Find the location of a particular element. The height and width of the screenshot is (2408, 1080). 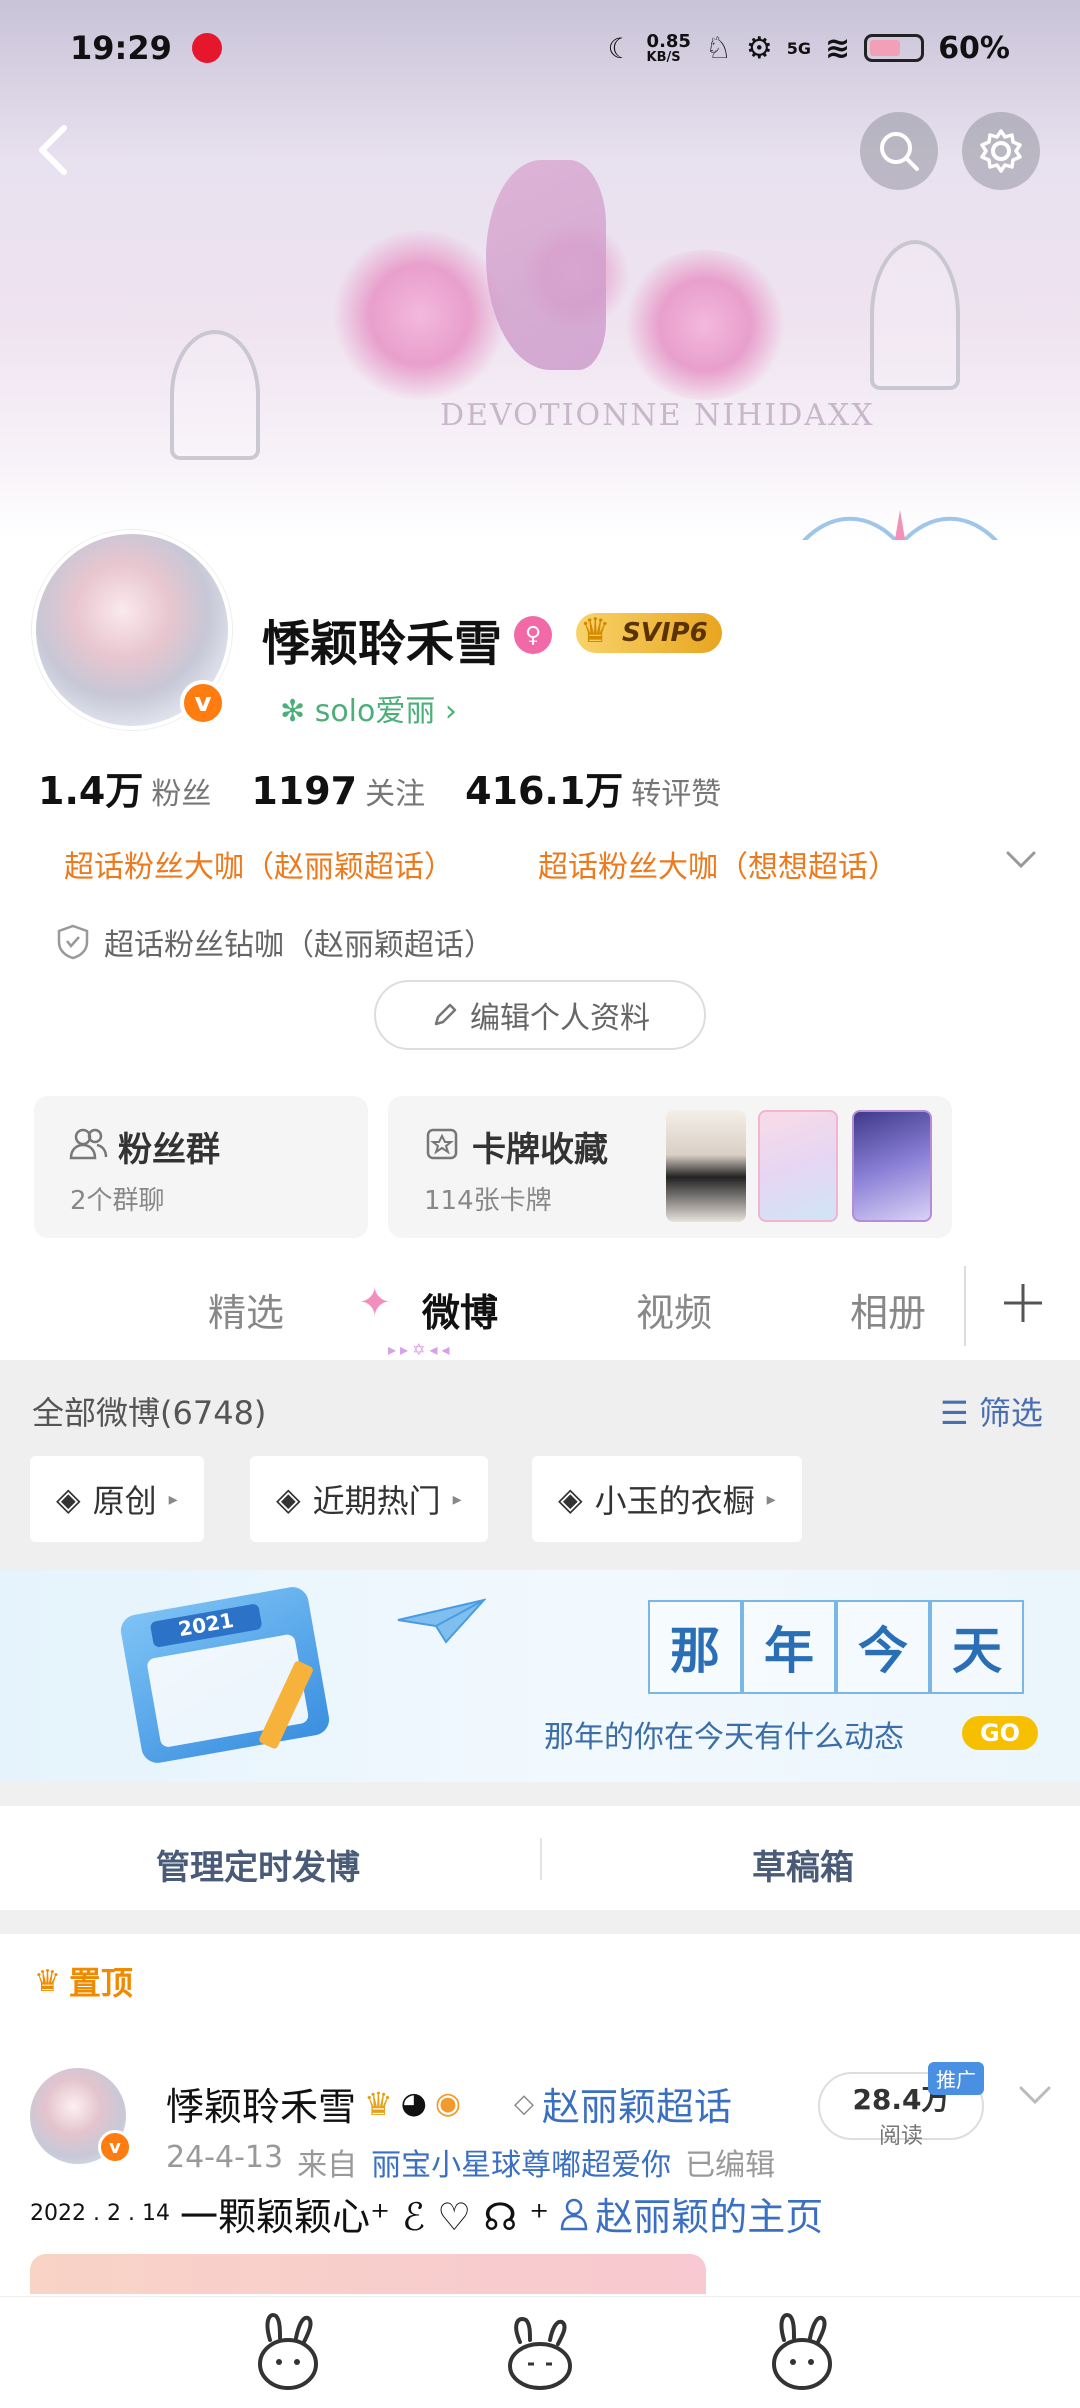

promote-badge: 推广 is located at coordinates (956, 2078).